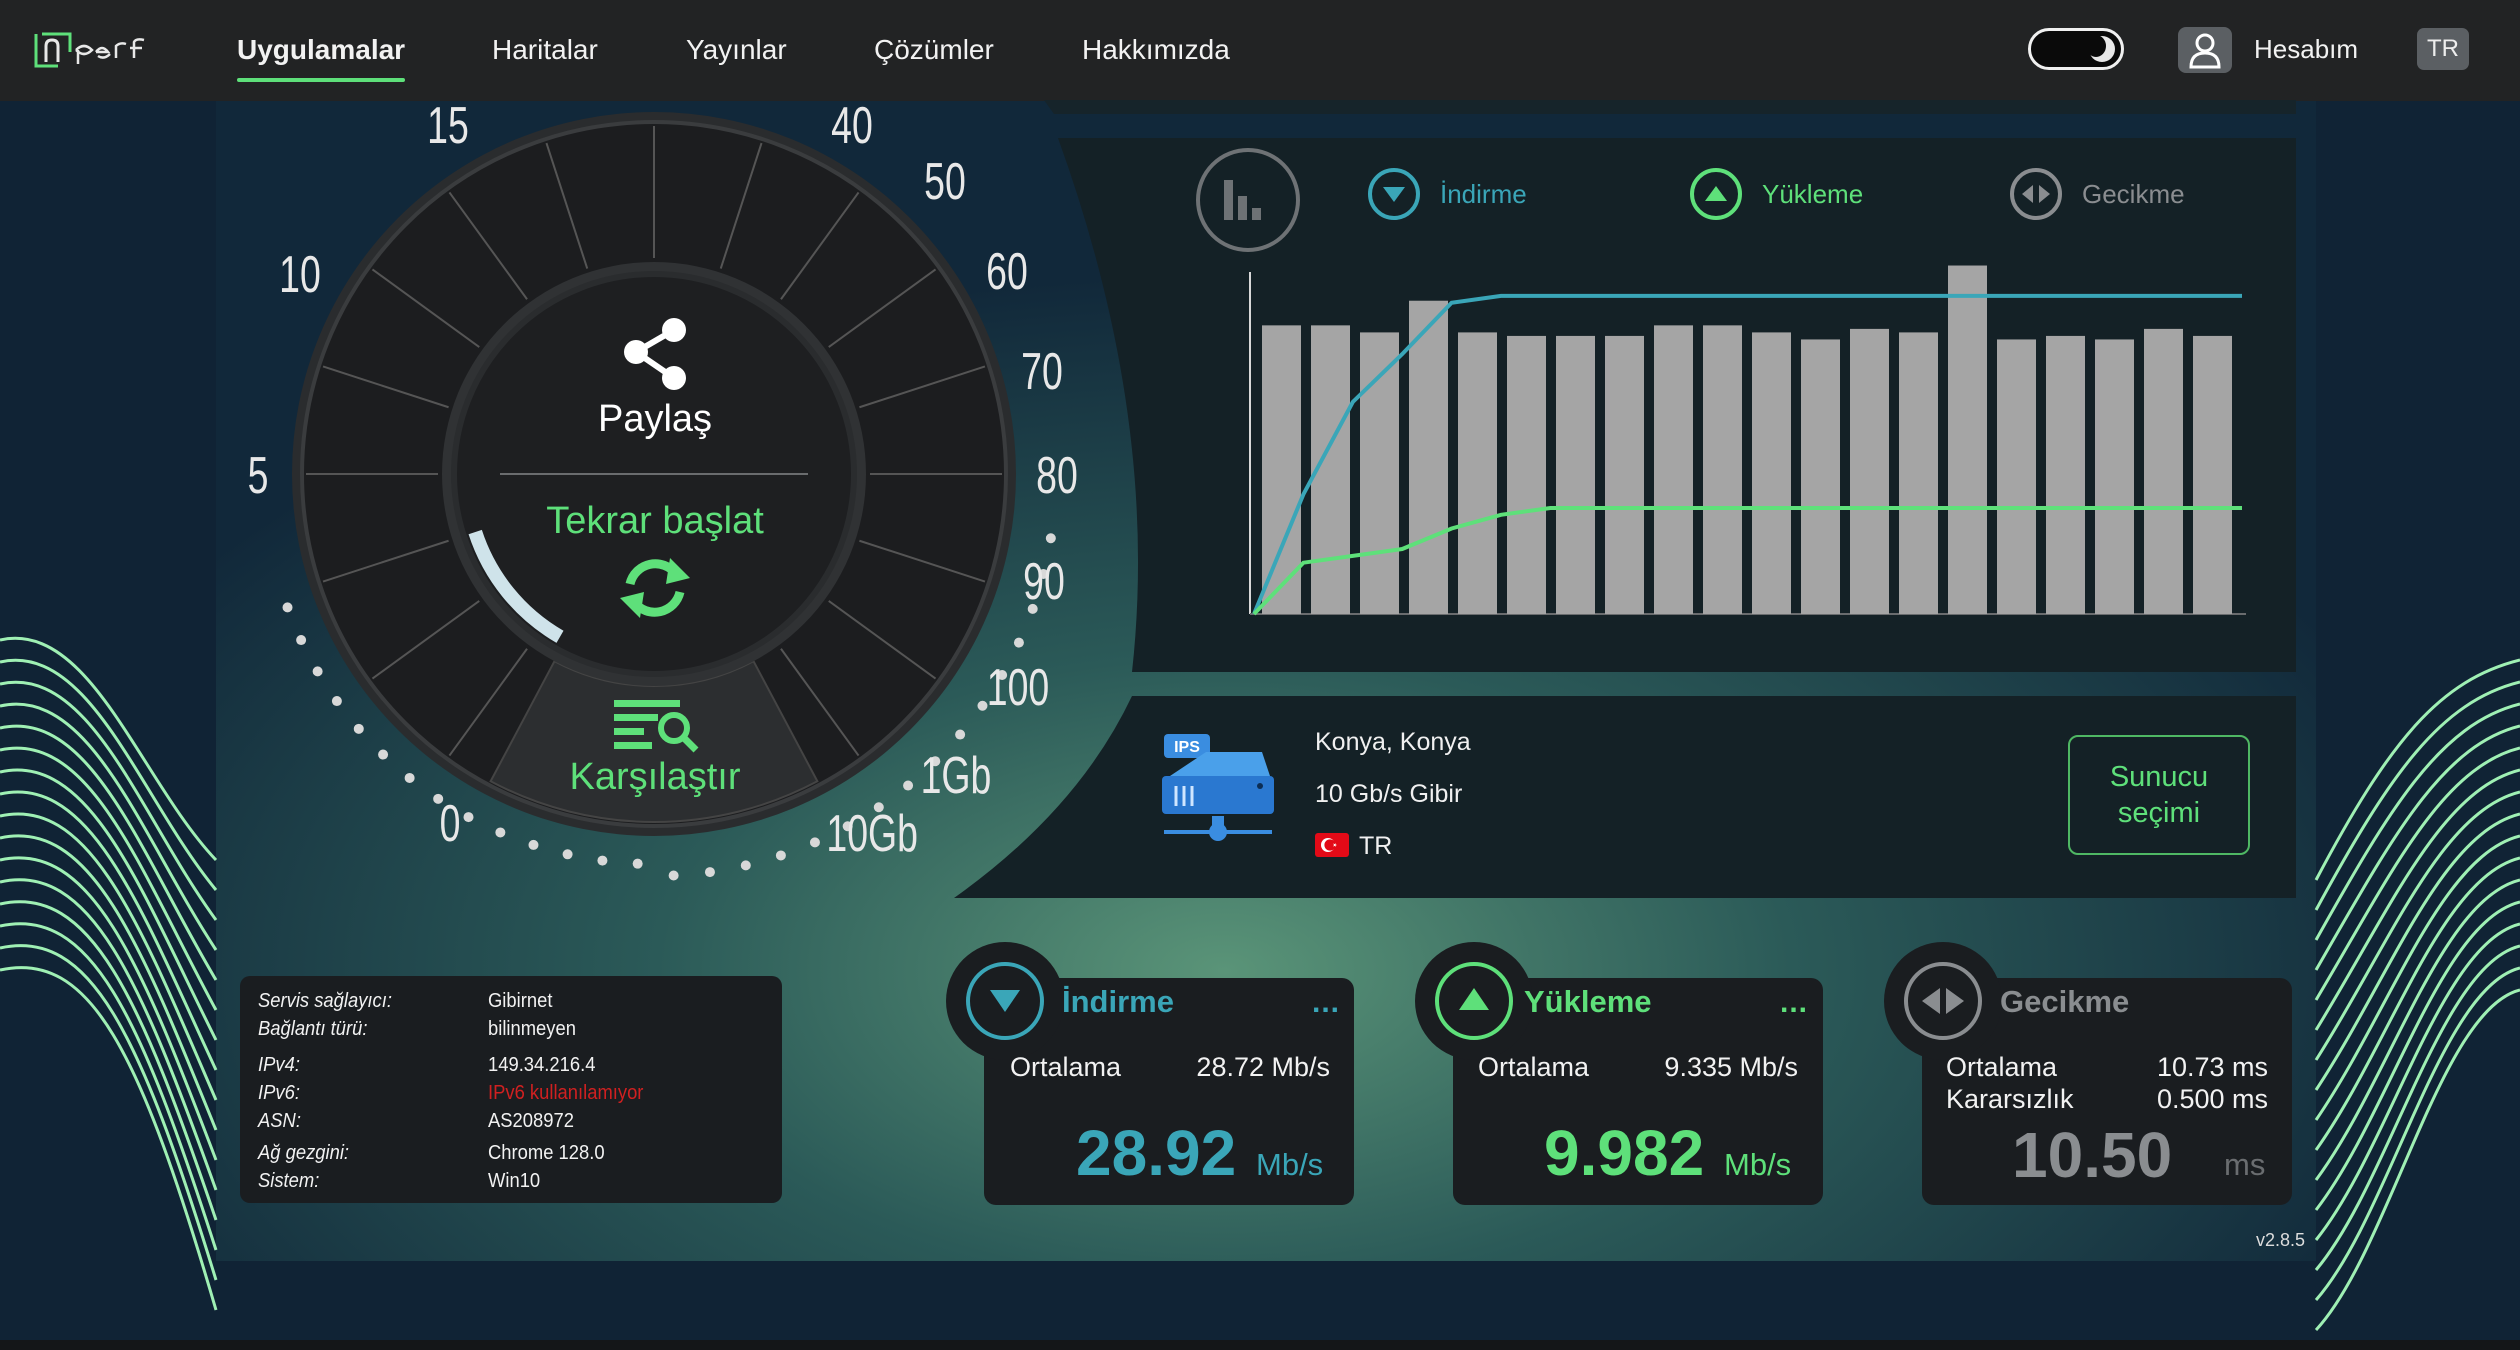 This screenshot has height=1350, width=2520. What do you see at coordinates (2212, 1067) in the screenshot?
I see `latency-avg-value: 10.73 ms` at bounding box center [2212, 1067].